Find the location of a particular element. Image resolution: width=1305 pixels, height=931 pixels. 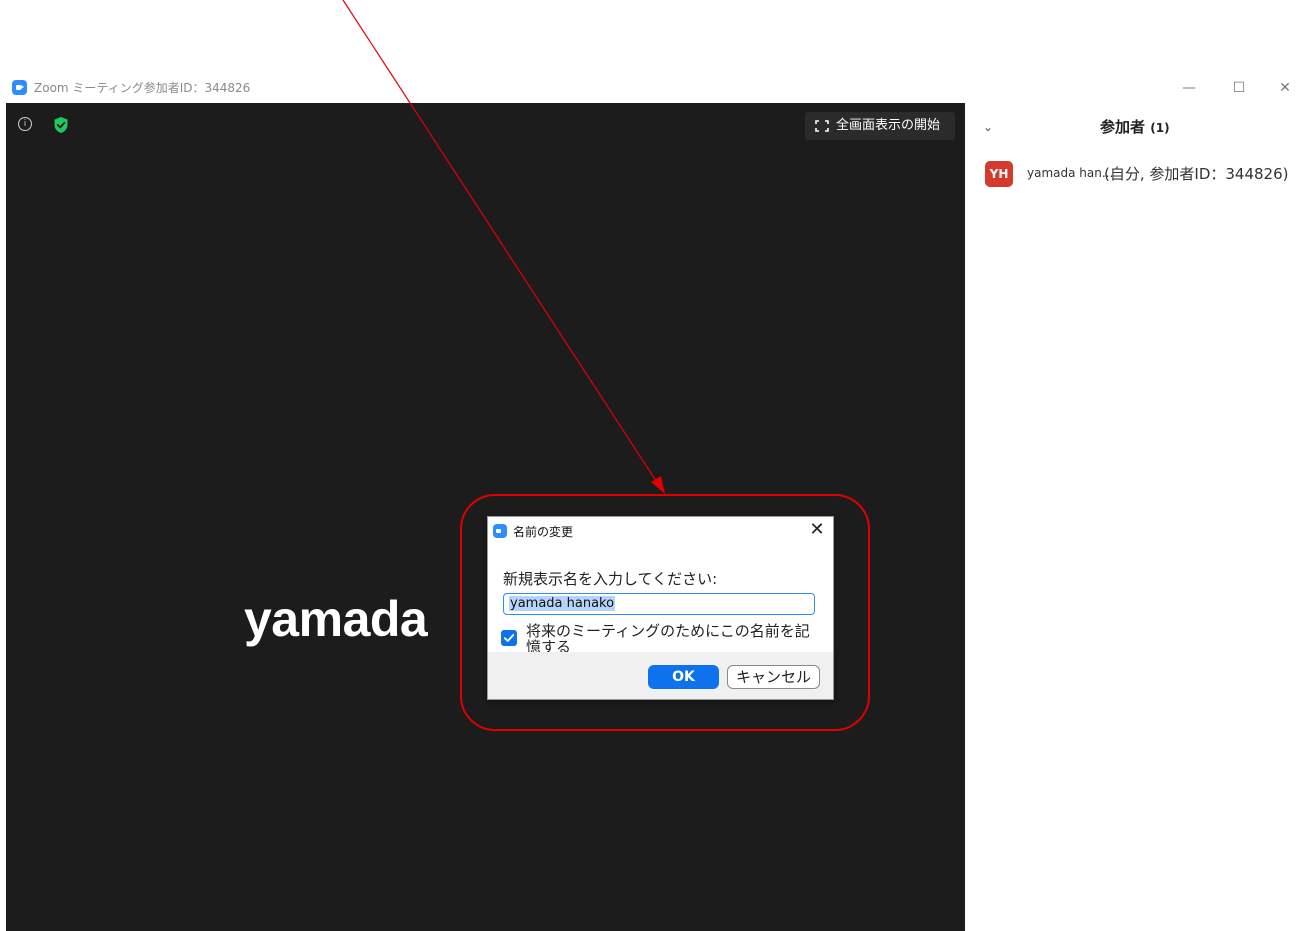

window-titlebar: Zoom ミーティング参加者ID：344826 — ☐ ✕ is located at coordinates (652, 88).